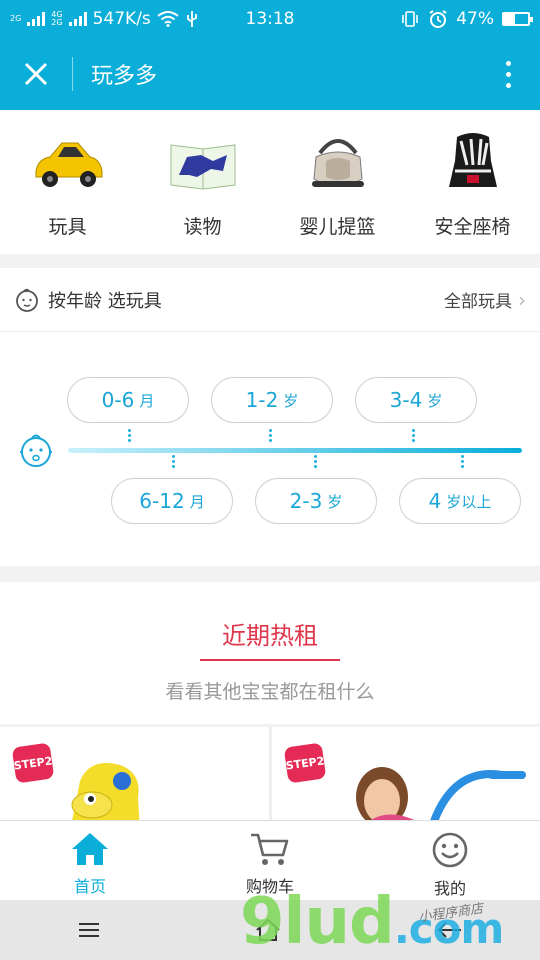  Describe the element at coordinates (105, 301) in the screenshot. I see `age-section-title: 按年龄 选玩具` at that location.